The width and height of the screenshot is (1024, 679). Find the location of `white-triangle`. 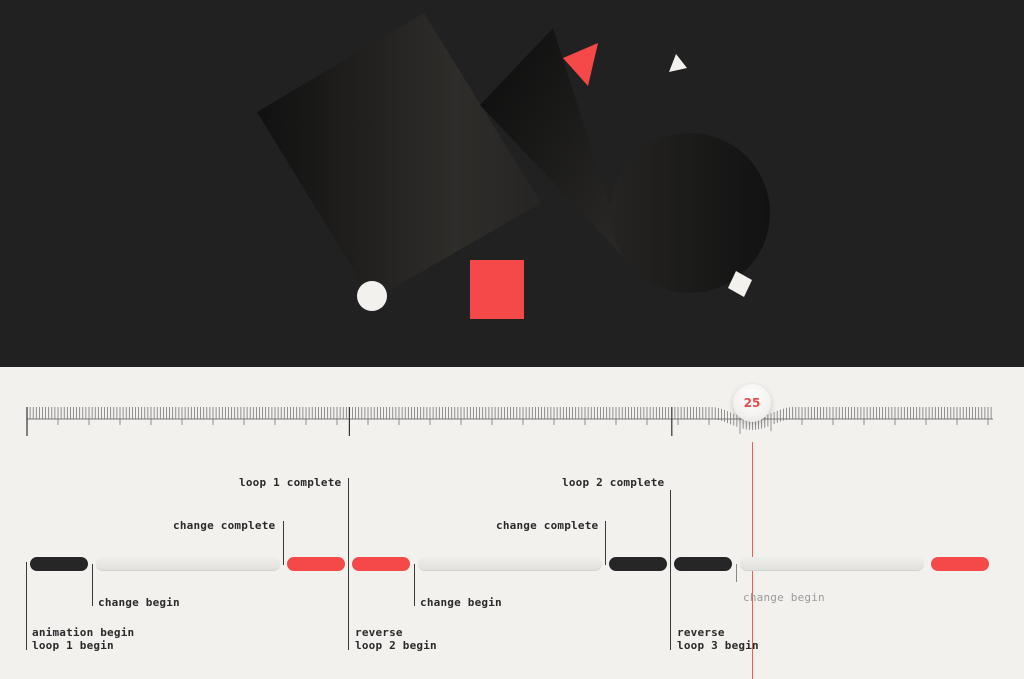

white-triangle is located at coordinates (678, 63).